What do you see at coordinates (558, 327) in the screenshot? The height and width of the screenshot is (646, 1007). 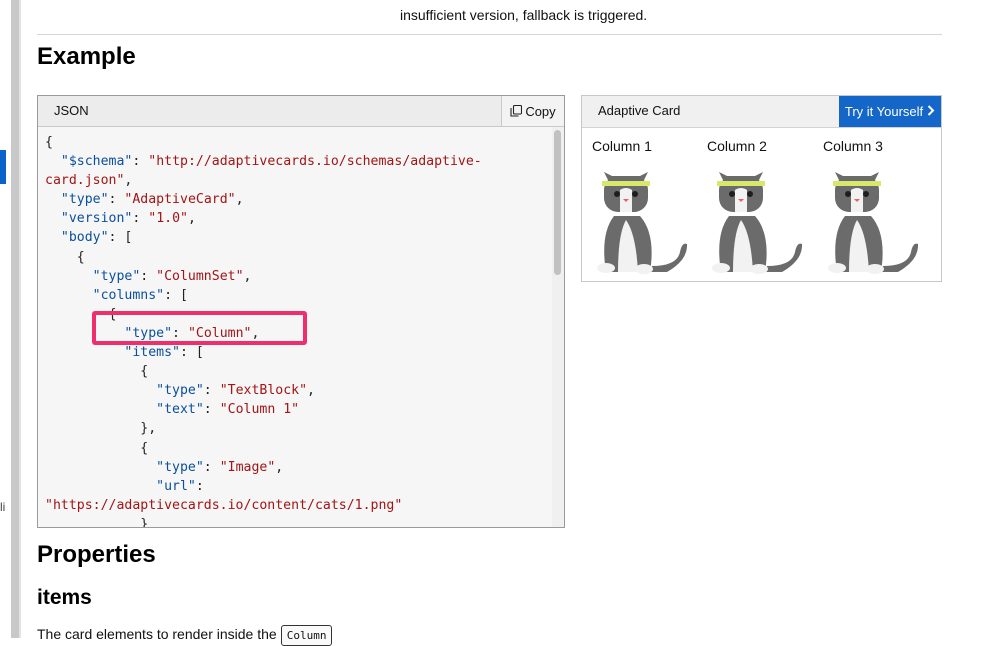 I see `code-scrollbar` at bounding box center [558, 327].